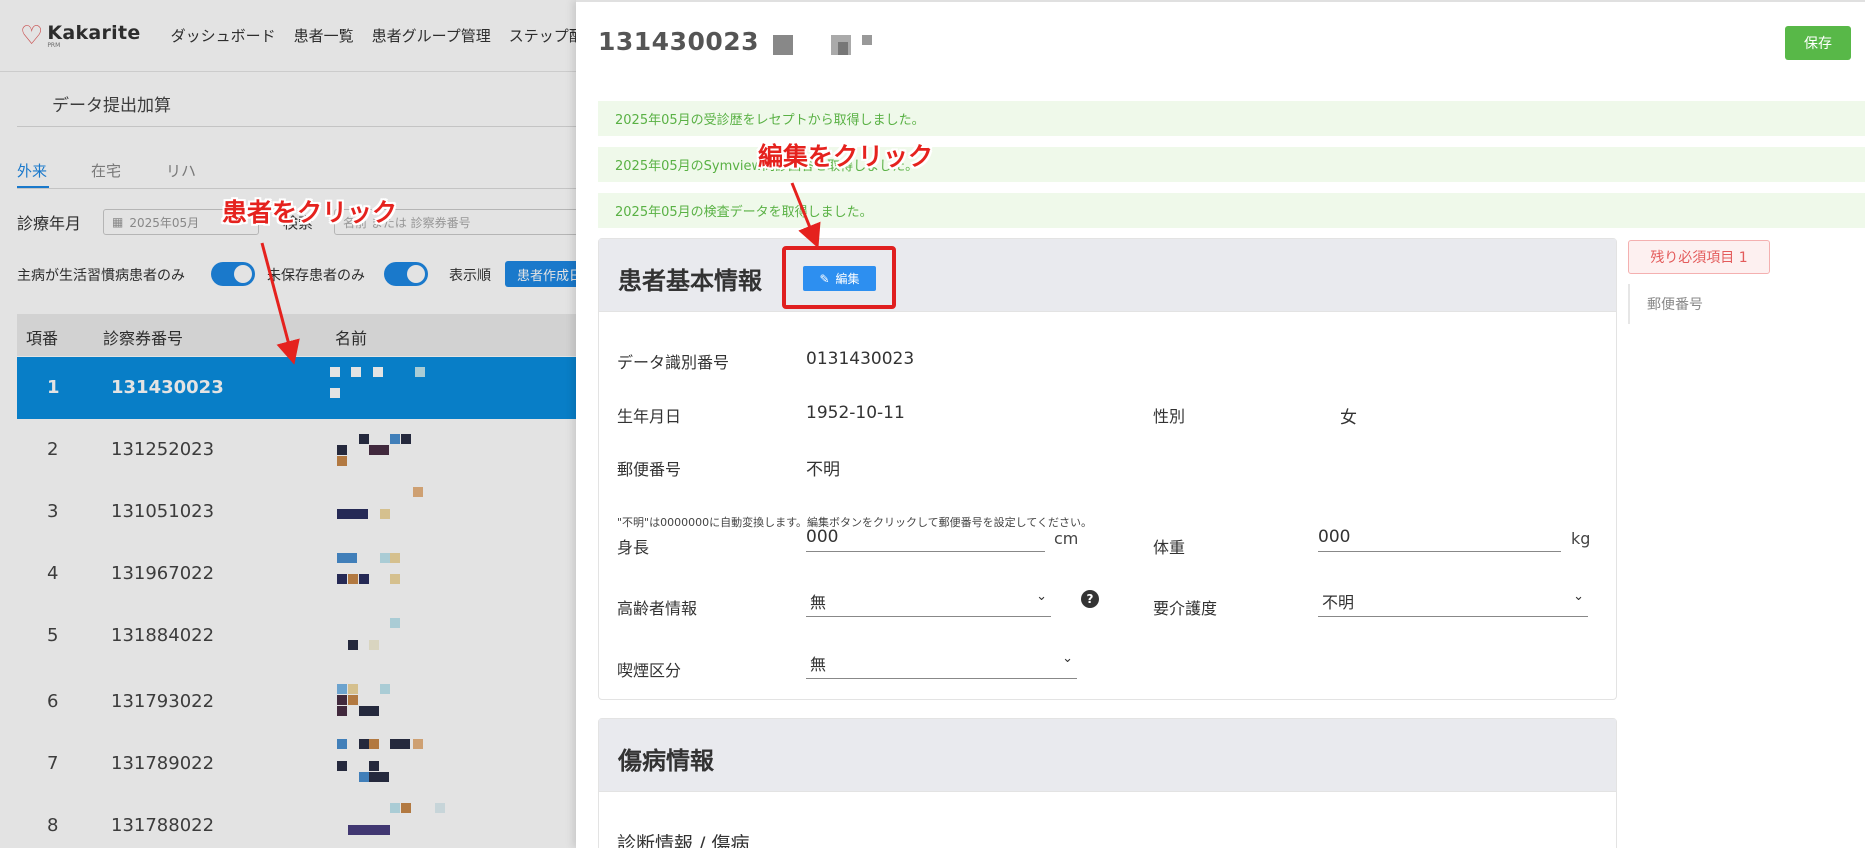 The width and height of the screenshot is (1865, 848). What do you see at coordinates (1348, 418) in the screenshot?
I see `sex-value: 女` at bounding box center [1348, 418].